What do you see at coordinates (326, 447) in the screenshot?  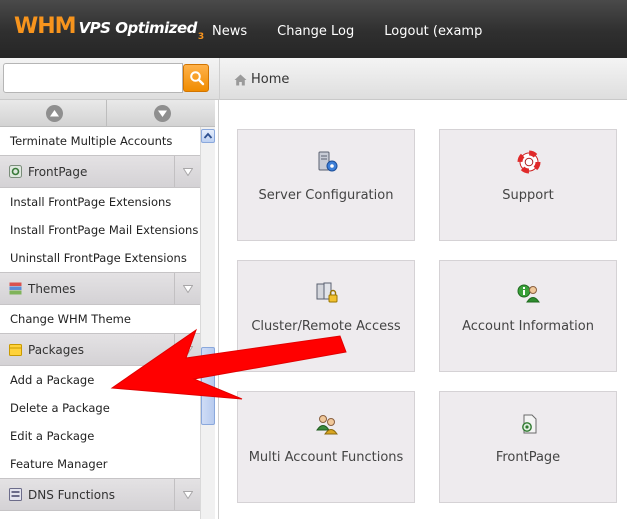 I see `tile-multi-account-functions: Multi Account Functions` at bounding box center [326, 447].